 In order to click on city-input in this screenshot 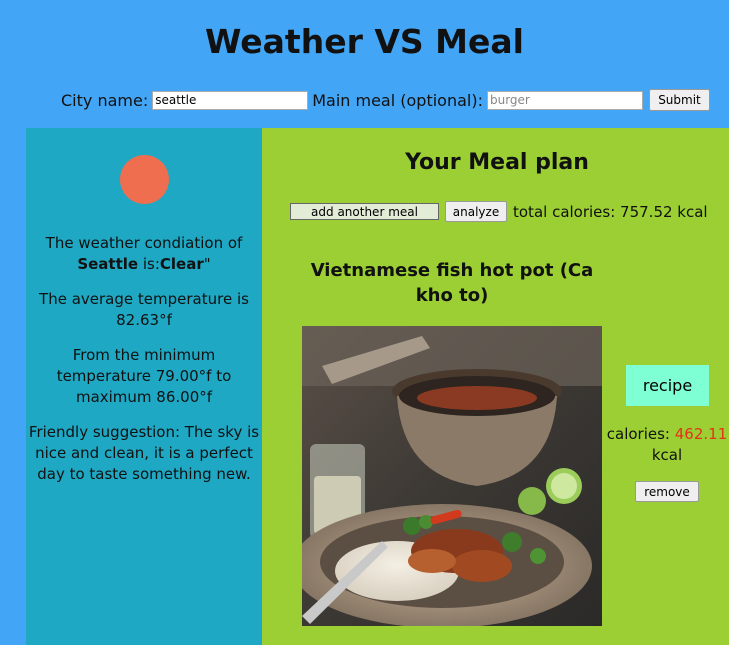, I will do `click(230, 100)`.